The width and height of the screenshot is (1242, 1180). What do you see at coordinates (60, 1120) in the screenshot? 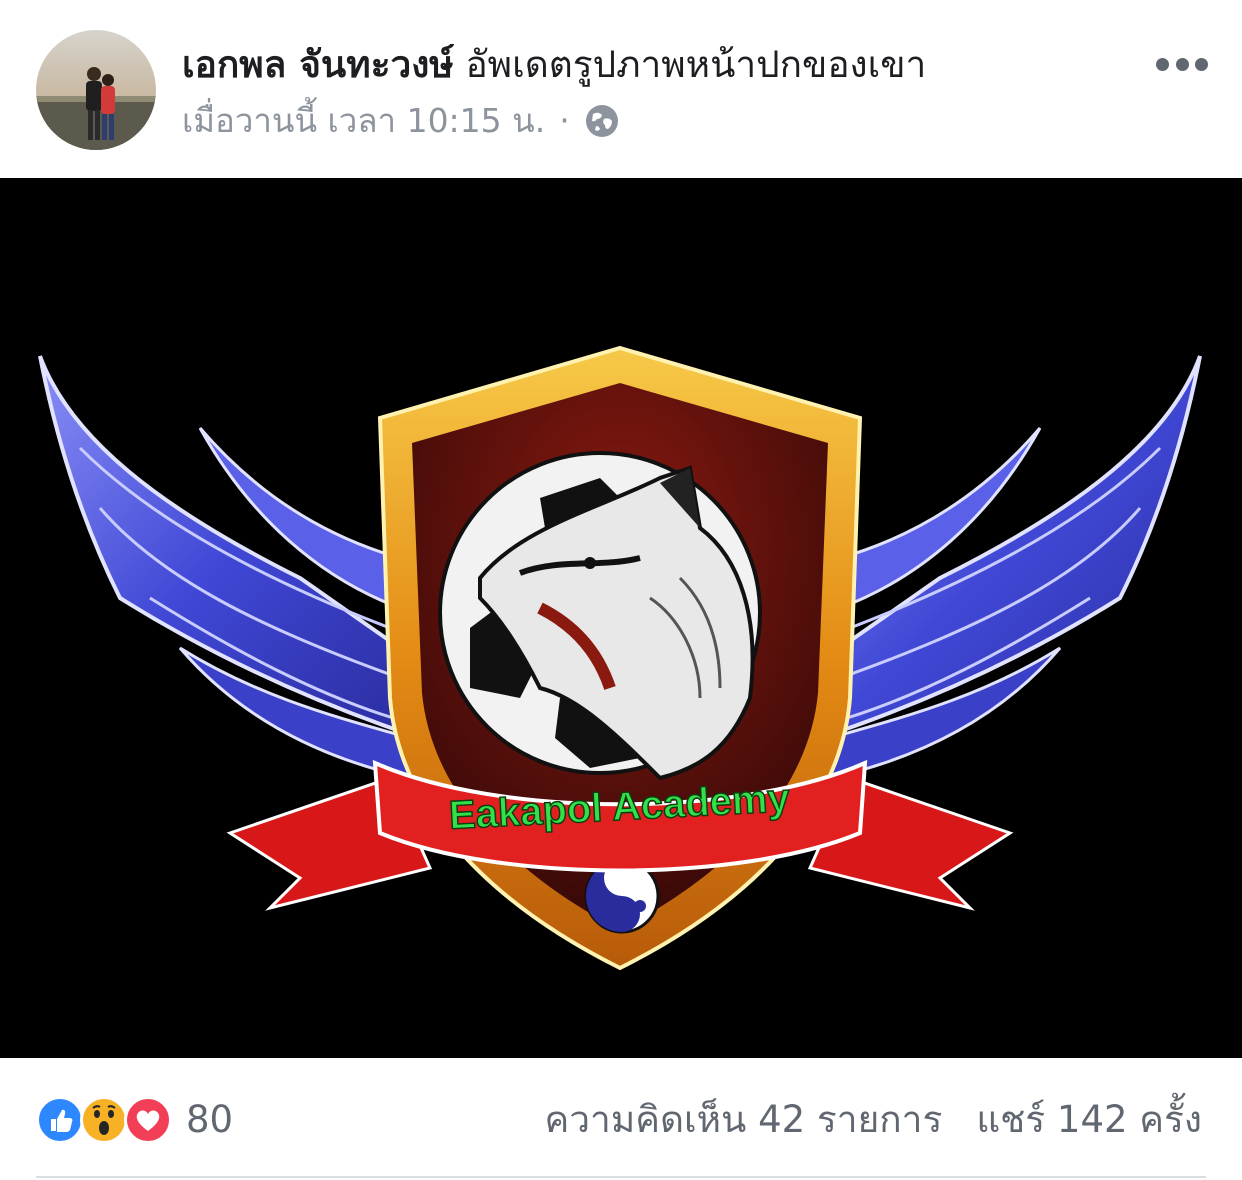
I see `like-icon` at bounding box center [60, 1120].